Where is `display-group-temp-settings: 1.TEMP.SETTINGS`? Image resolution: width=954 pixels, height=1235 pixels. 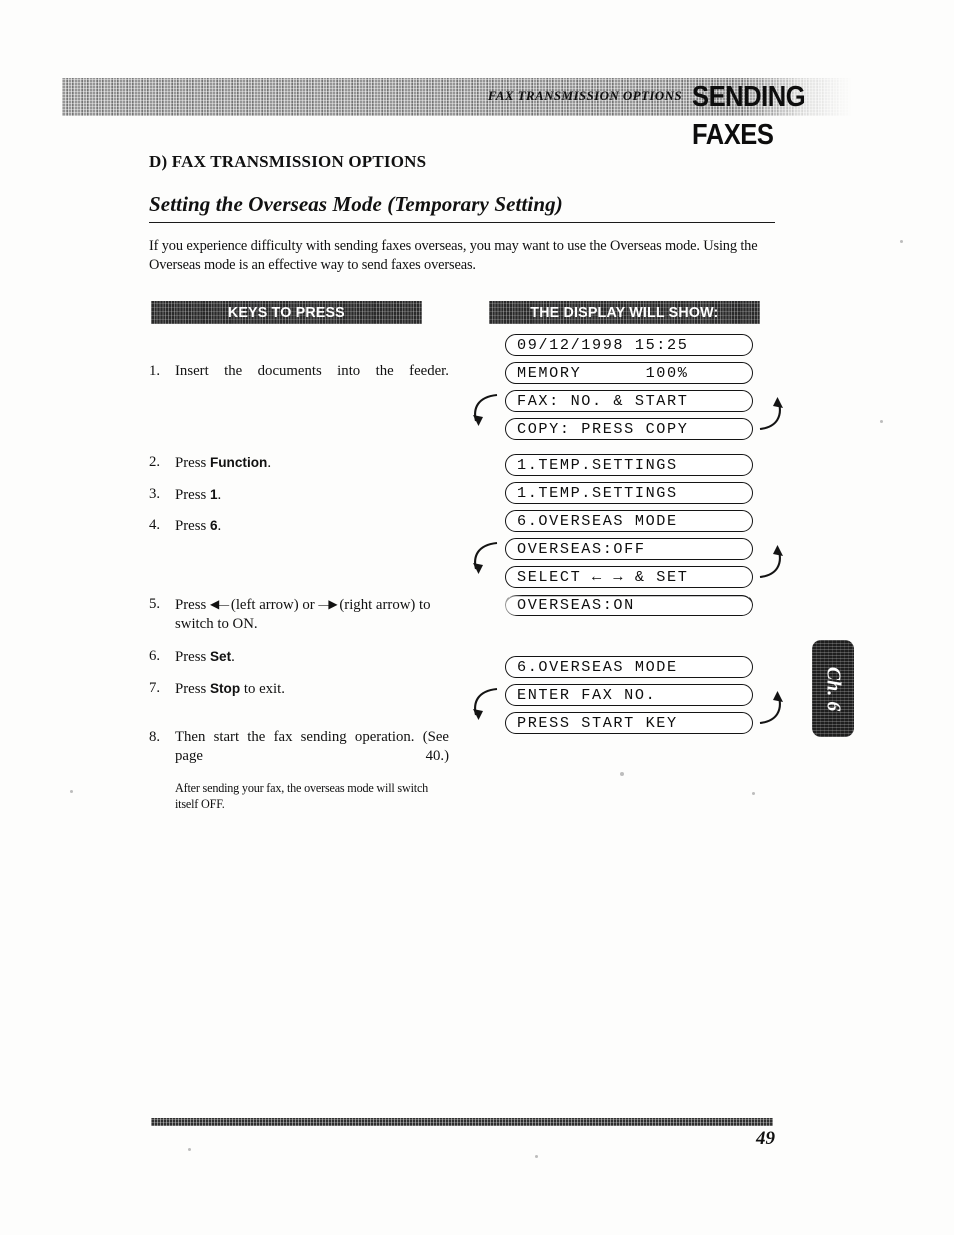
display-group-temp-settings: 1.TEMP.SETTINGS is located at coordinates (635, 465).